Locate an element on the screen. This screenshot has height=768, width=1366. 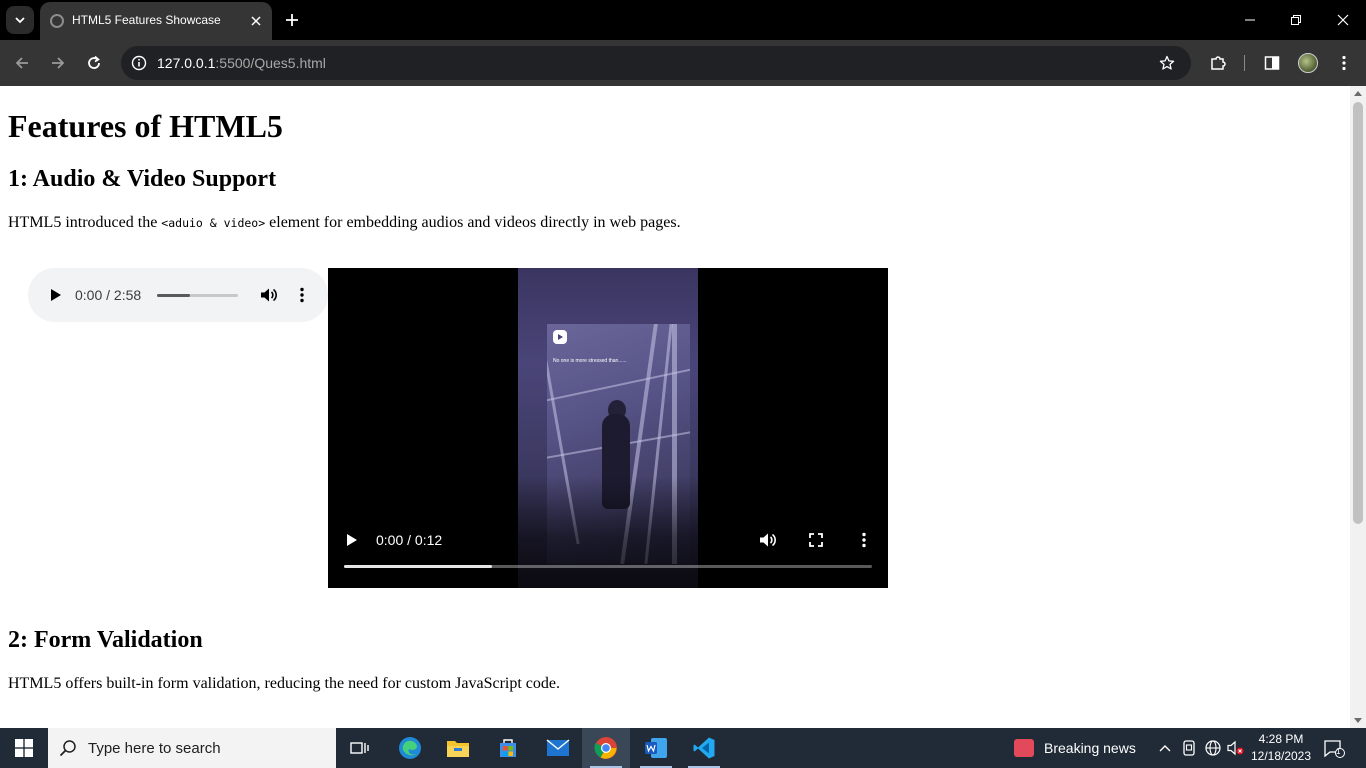
news-widget: Breaking news is located at coordinates (1090, 748).